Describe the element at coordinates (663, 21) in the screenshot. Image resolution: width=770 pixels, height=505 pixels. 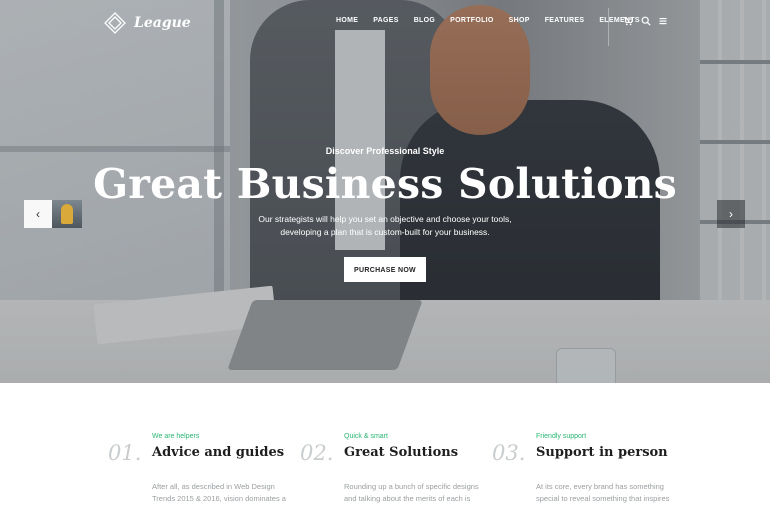
I see `menu-icon` at that location.